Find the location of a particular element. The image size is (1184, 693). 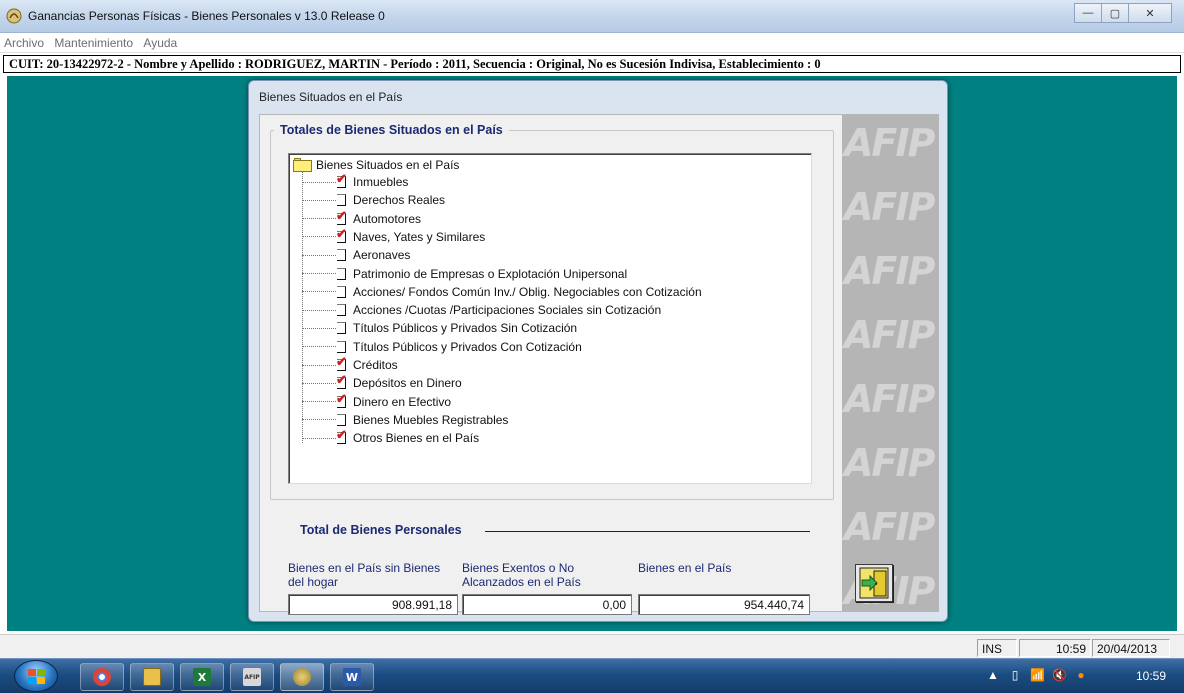

tree-root-label: Bienes Situados en el País is located at coordinates (388, 165).